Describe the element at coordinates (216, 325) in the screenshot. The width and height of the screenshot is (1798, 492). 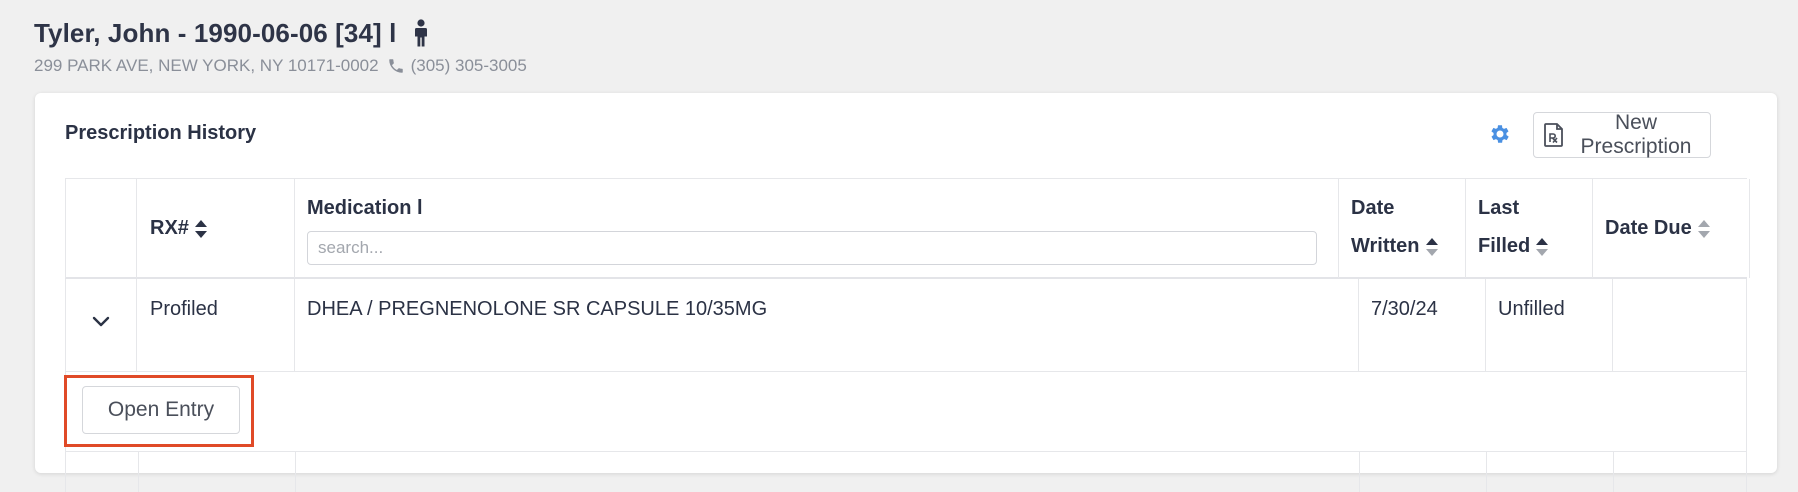
I see `cell-rx: Profiled` at that location.